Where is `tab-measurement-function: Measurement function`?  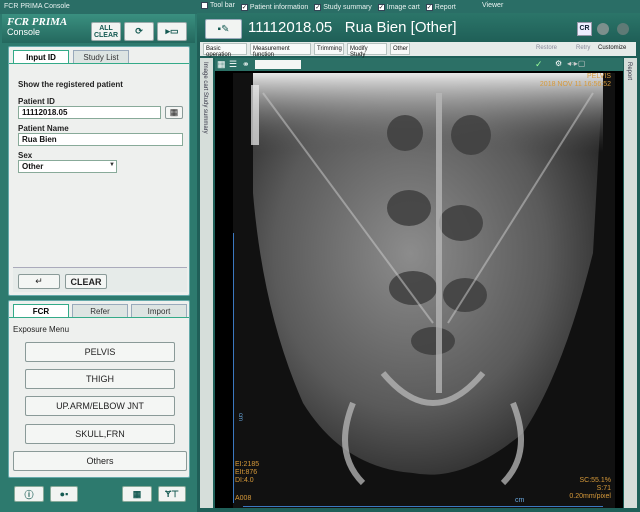 tab-measurement-function: Measurement function is located at coordinates (280, 50).